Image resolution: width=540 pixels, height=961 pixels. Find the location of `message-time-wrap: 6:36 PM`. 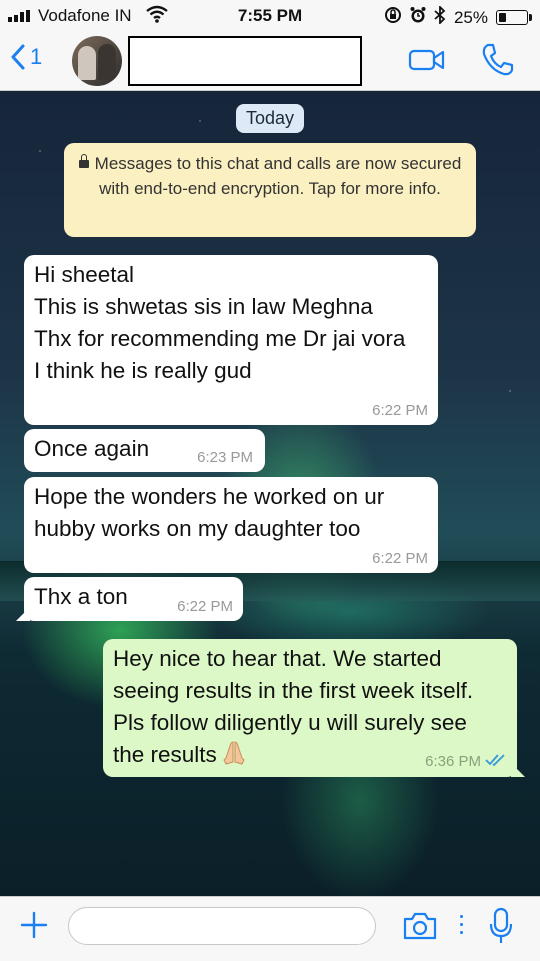

message-time-wrap: 6:36 PM is located at coordinates (466, 762).